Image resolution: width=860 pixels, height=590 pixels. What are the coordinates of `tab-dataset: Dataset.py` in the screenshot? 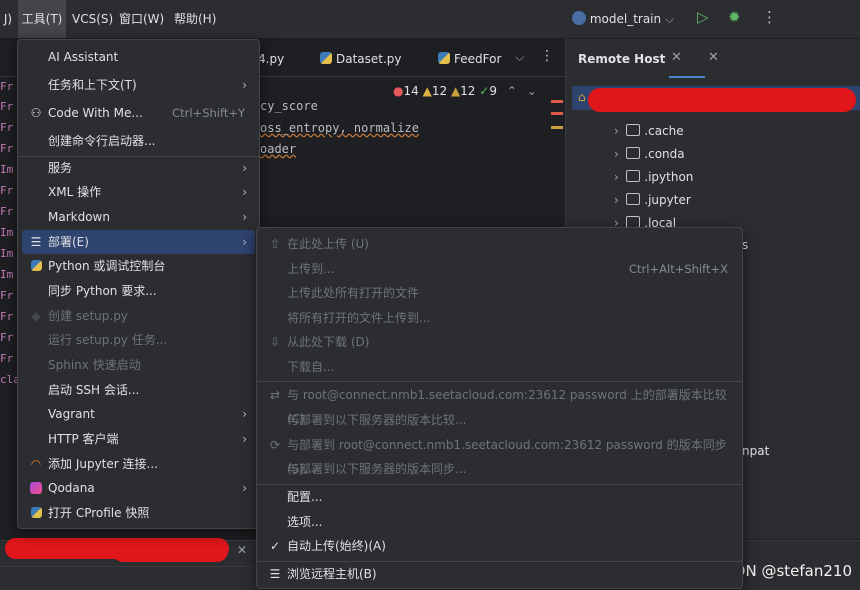 It's located at (361, 59).